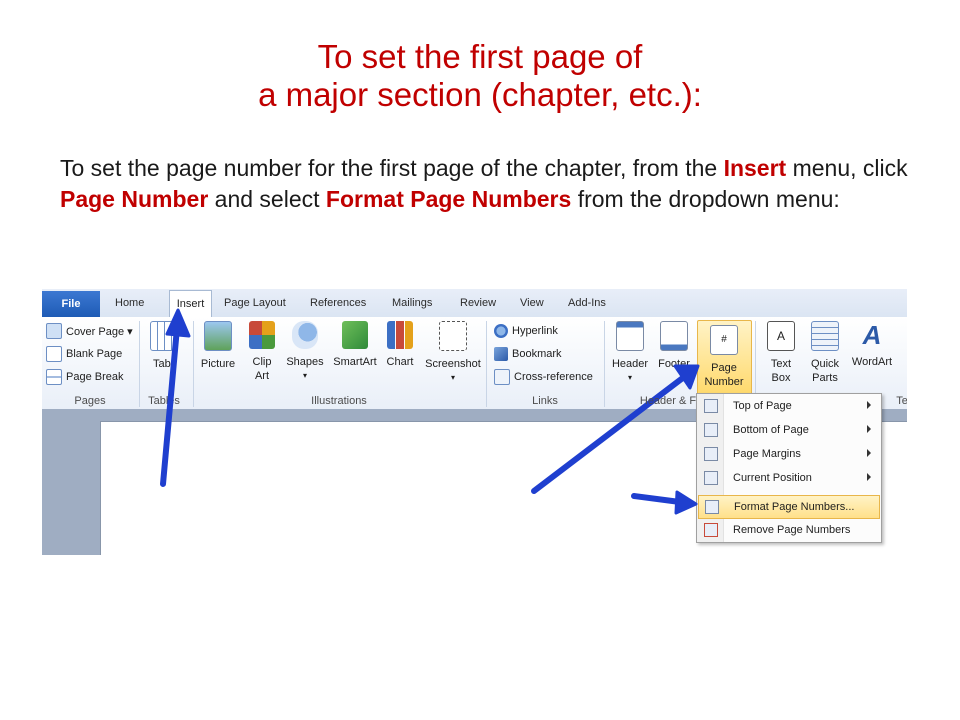  What do you see at coordinates (755, 168) in the screenshot?
I see `body-text-insert: Insert` at bounding box center [755, 168].